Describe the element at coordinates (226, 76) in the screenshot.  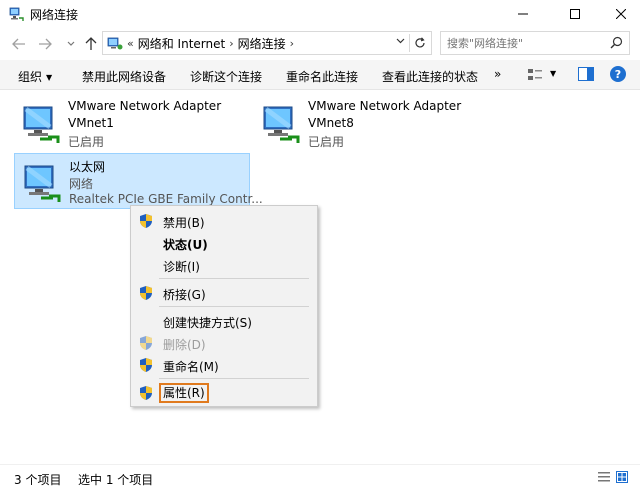
I see `diagnose-button: 诊断这个连接` at that location.